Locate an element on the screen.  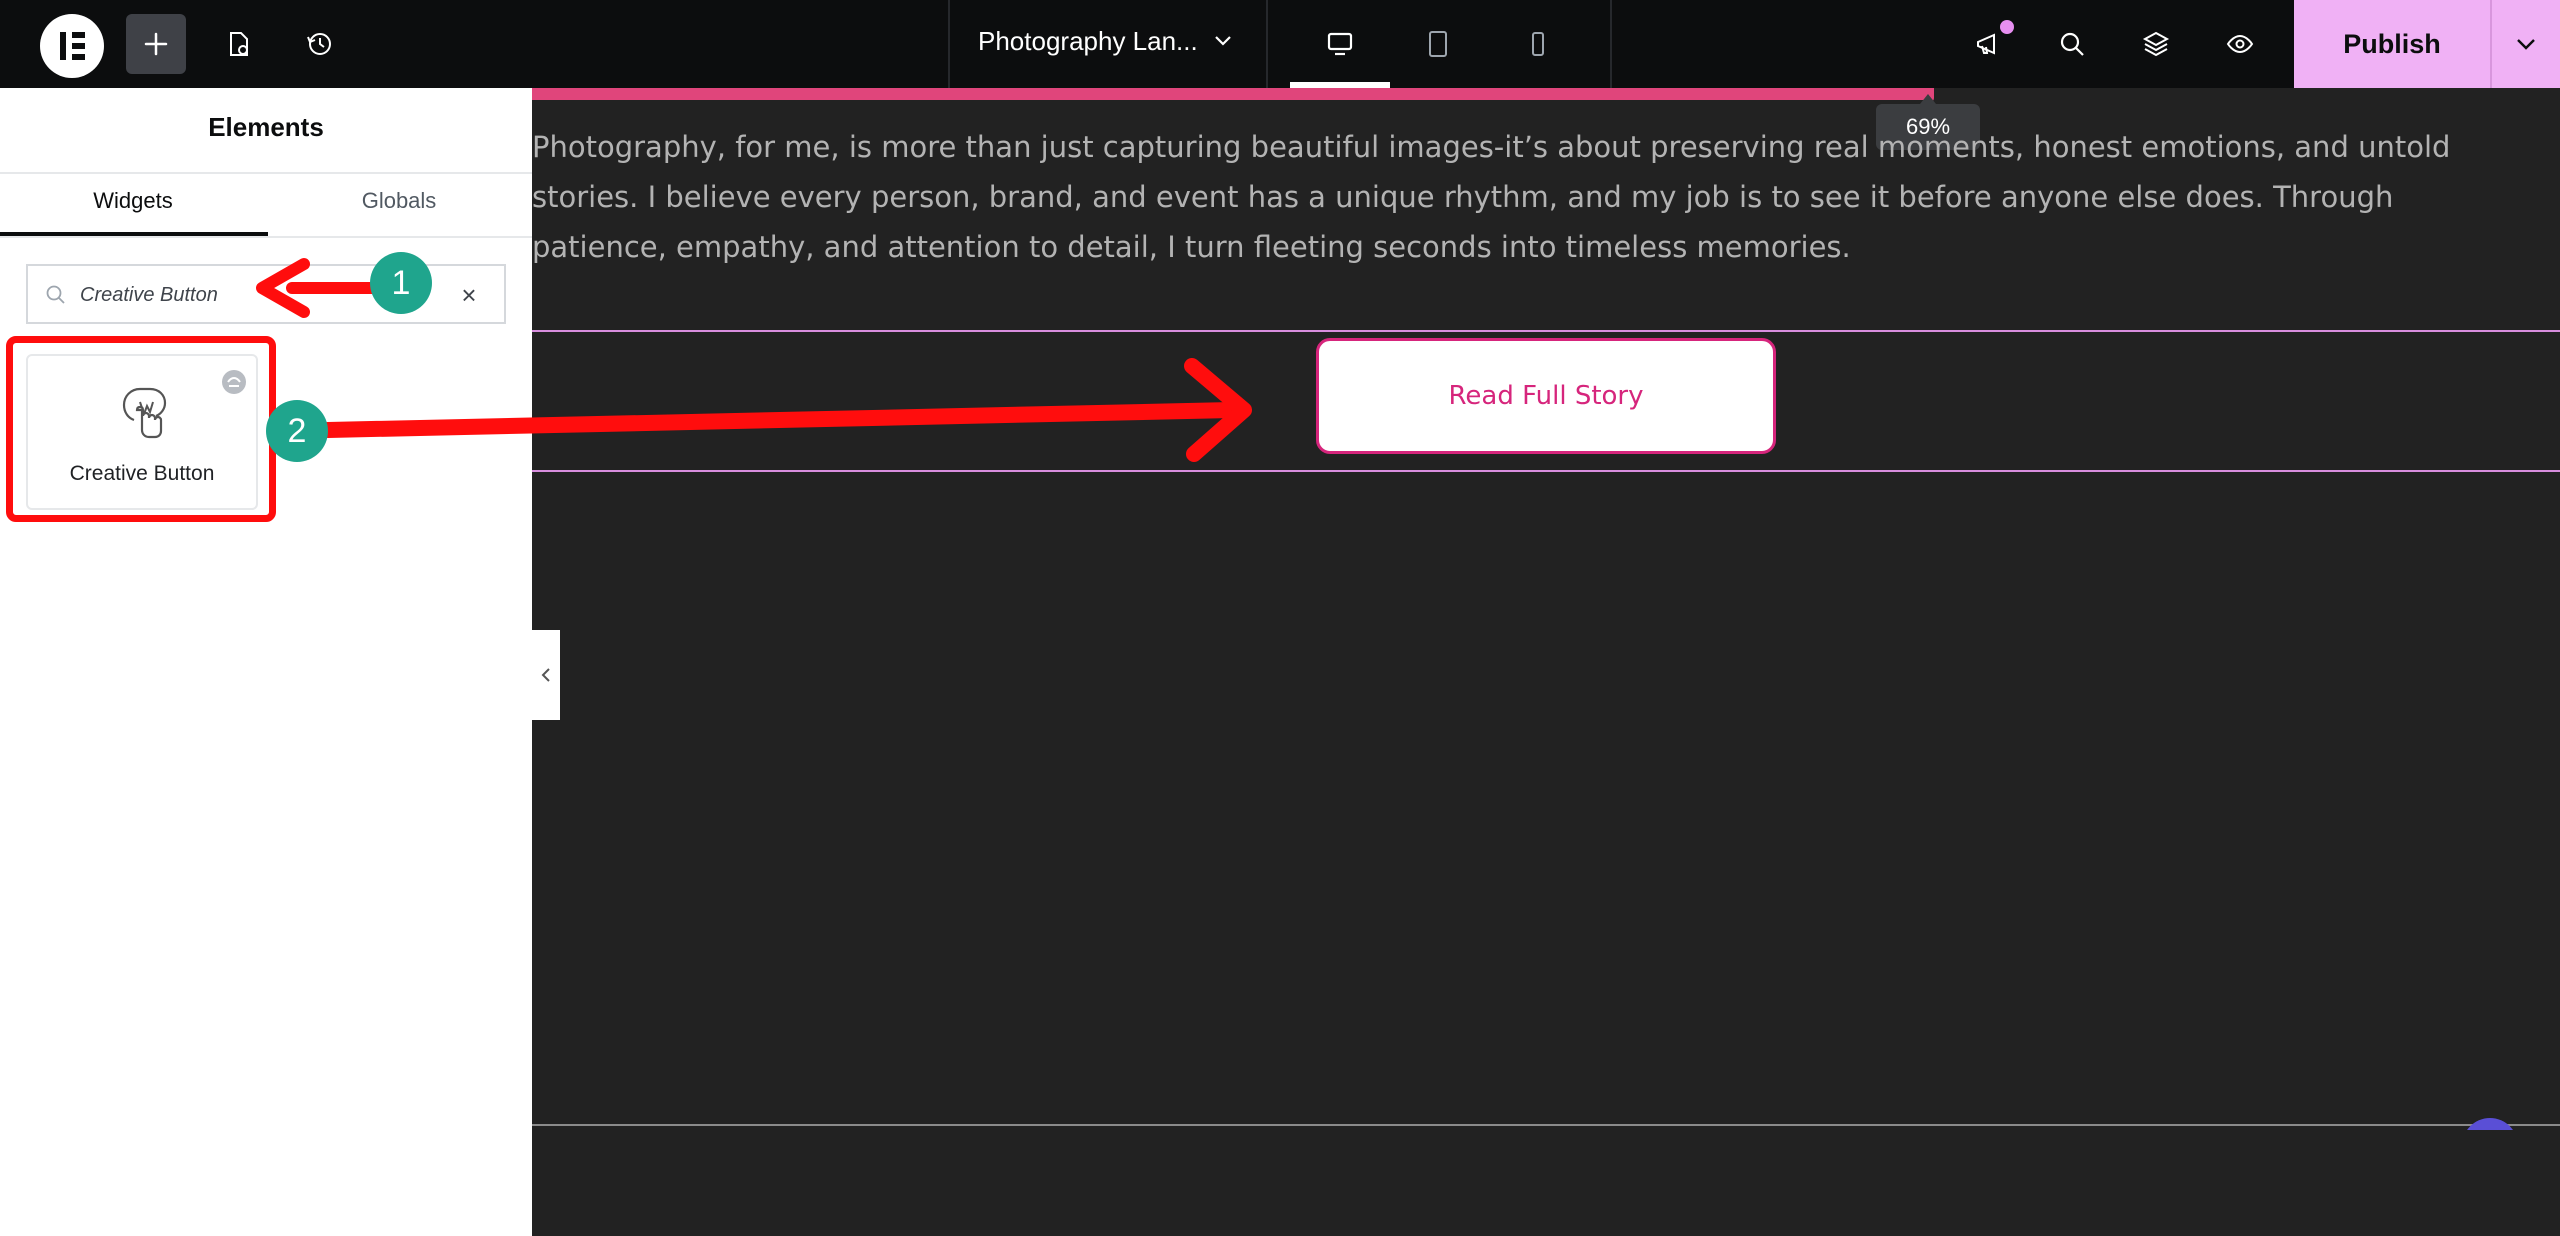
publish-options-button is located at coordinates (2525, 44).